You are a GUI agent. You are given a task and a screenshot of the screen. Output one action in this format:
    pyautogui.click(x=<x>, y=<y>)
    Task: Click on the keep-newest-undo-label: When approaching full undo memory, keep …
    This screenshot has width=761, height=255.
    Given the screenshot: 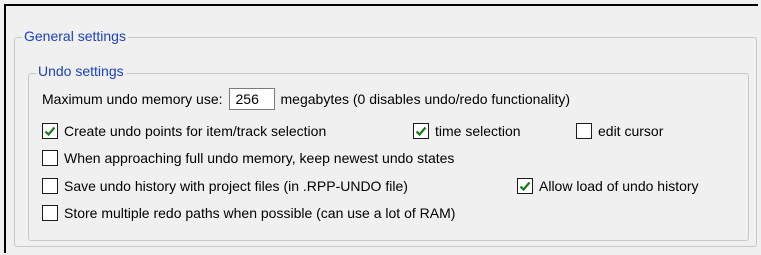 What is the action you would take?
    pyautogui.click(x=259, y=158)
    